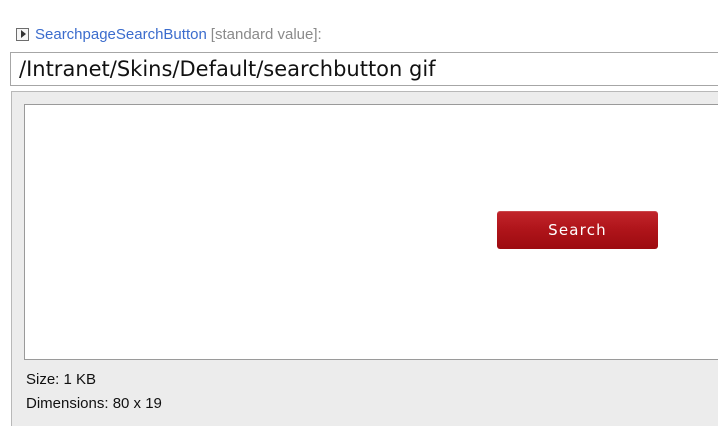 The image size is (718, 426). Describe the element at coordinates (61, 379) in the screenshot. I see `image-size-info: Size: 1 KB` at that location.